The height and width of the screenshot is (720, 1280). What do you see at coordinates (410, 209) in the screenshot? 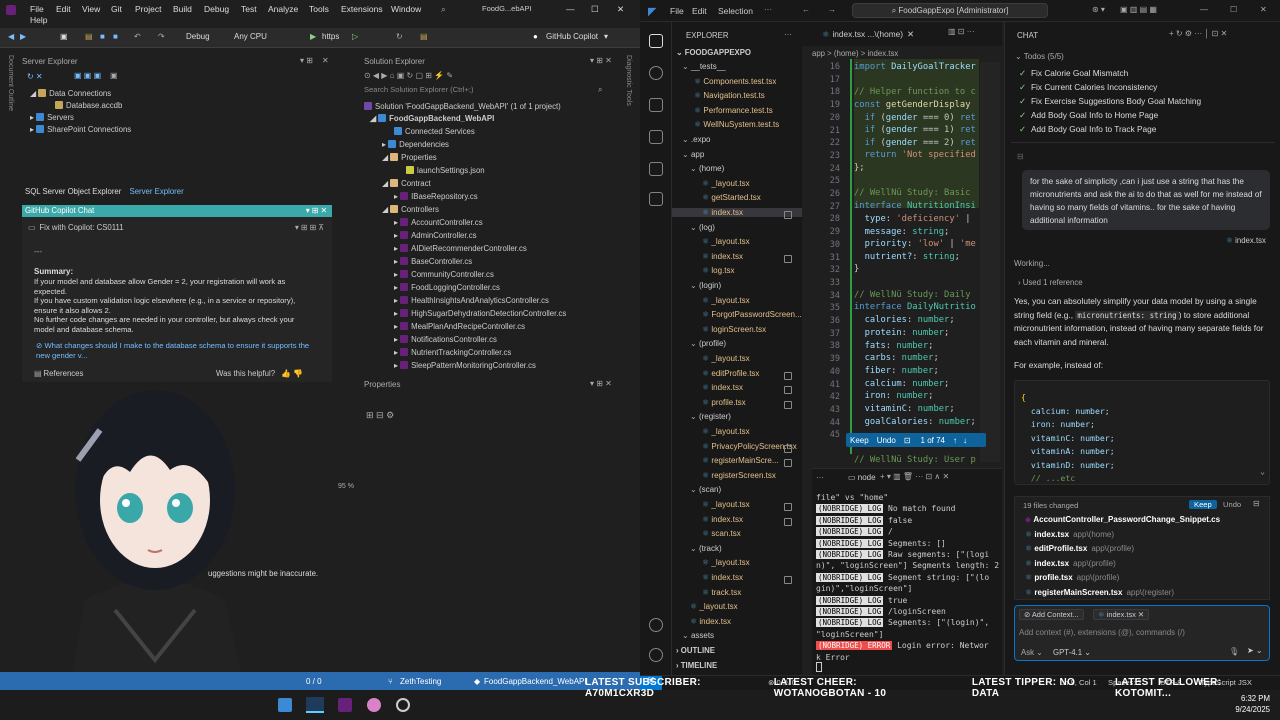
I see `tree-item: ◢ Controllers` at bounding box center [410, 209].